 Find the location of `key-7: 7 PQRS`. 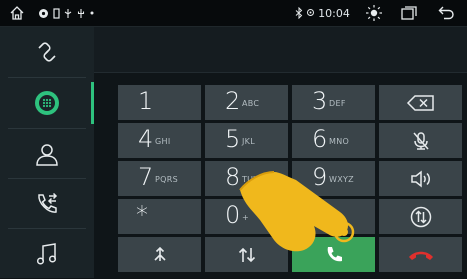

key-7: 7 PQRS is located at coordinates (159, 178).